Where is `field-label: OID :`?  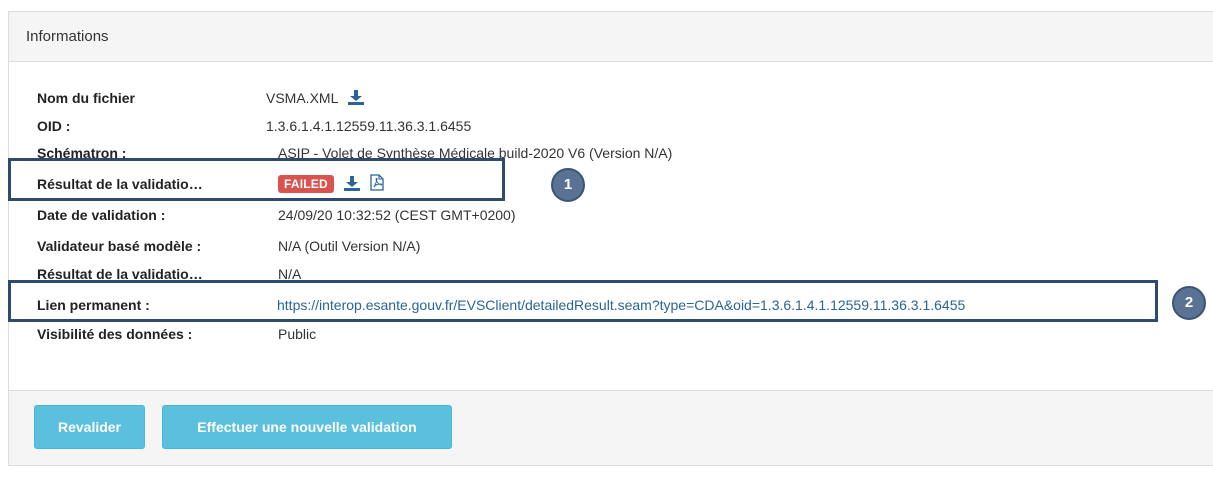
field-label: OID : is located at coordinates (54, 126).